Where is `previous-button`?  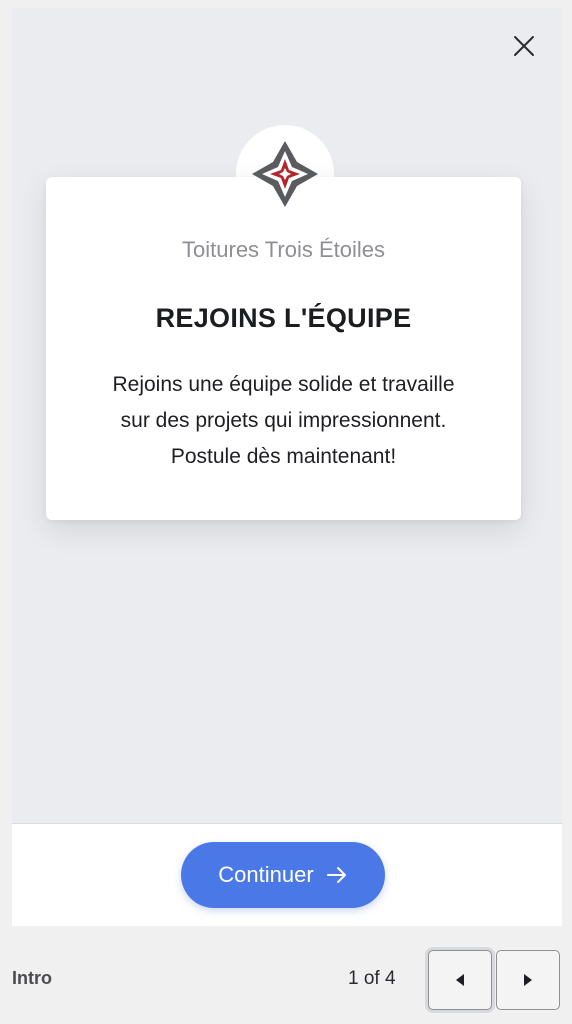 previous-button is located at coordinates (460, 980).